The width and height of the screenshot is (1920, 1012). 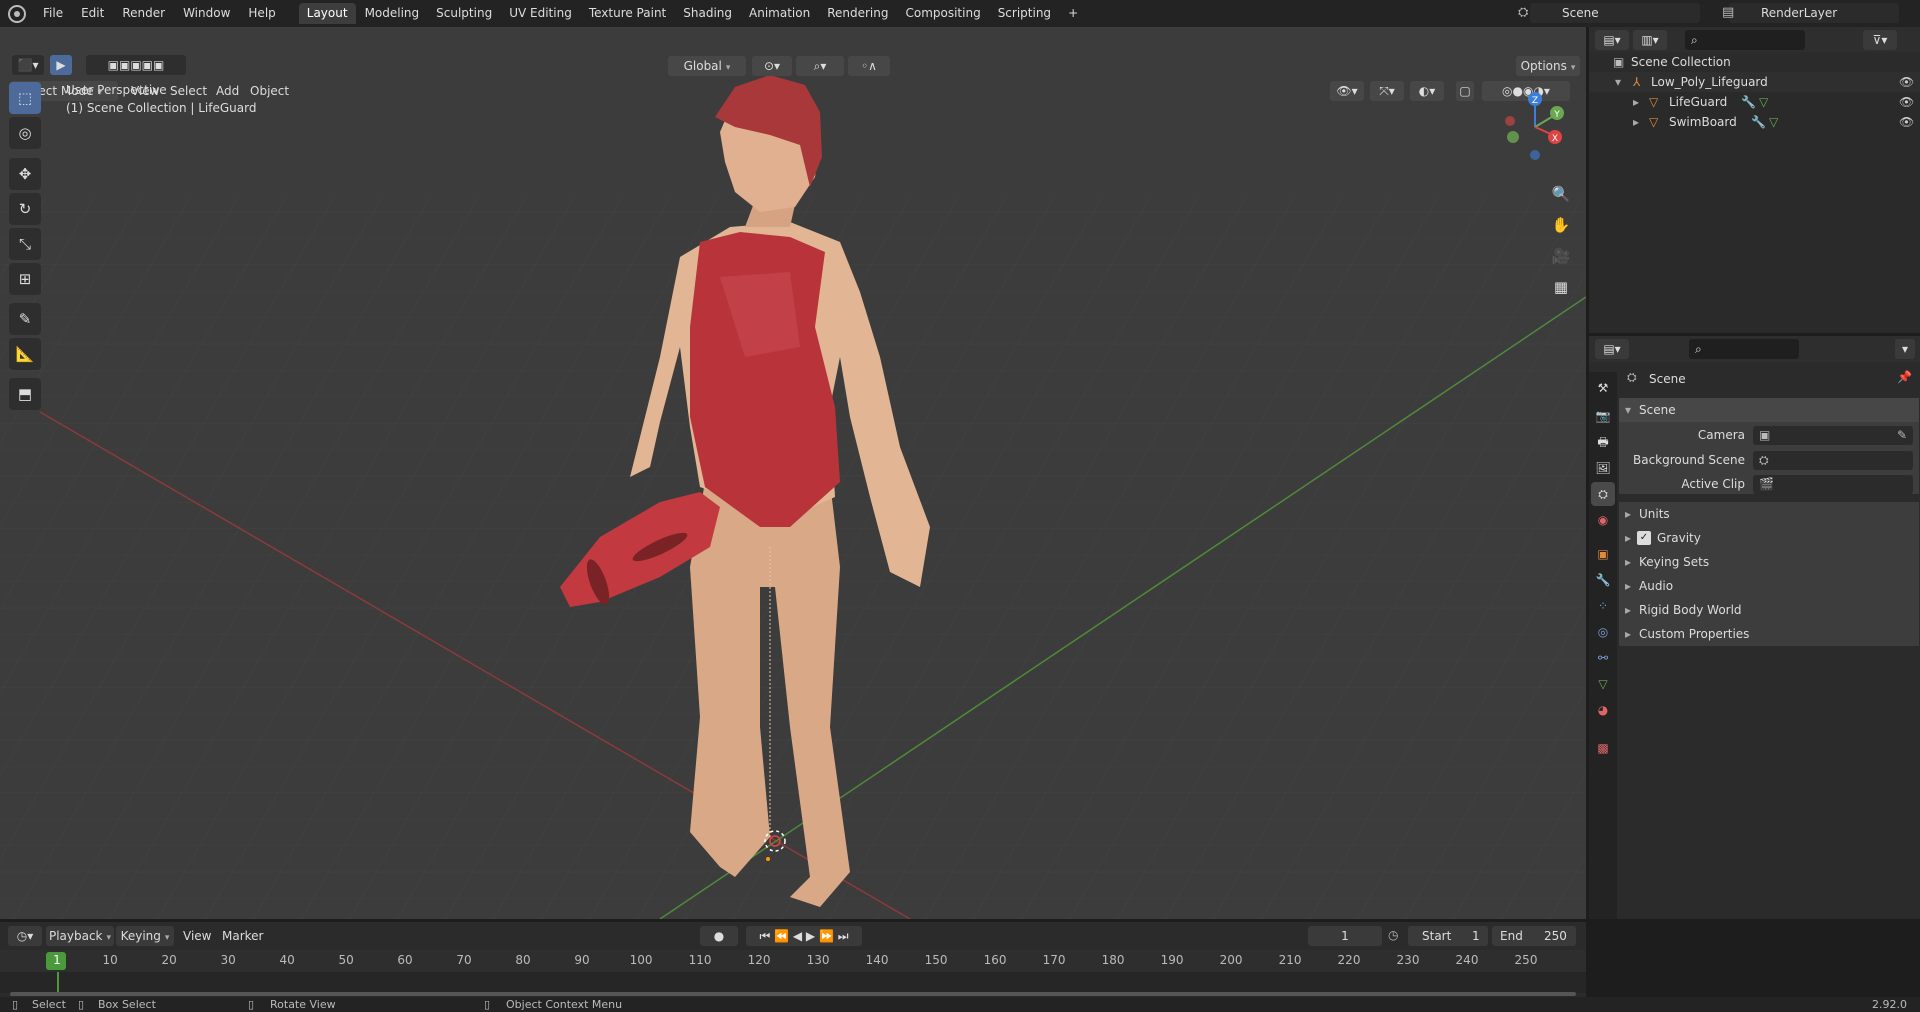 I want to click on properties-options-button: ▾, so click(x=1905, y=349).